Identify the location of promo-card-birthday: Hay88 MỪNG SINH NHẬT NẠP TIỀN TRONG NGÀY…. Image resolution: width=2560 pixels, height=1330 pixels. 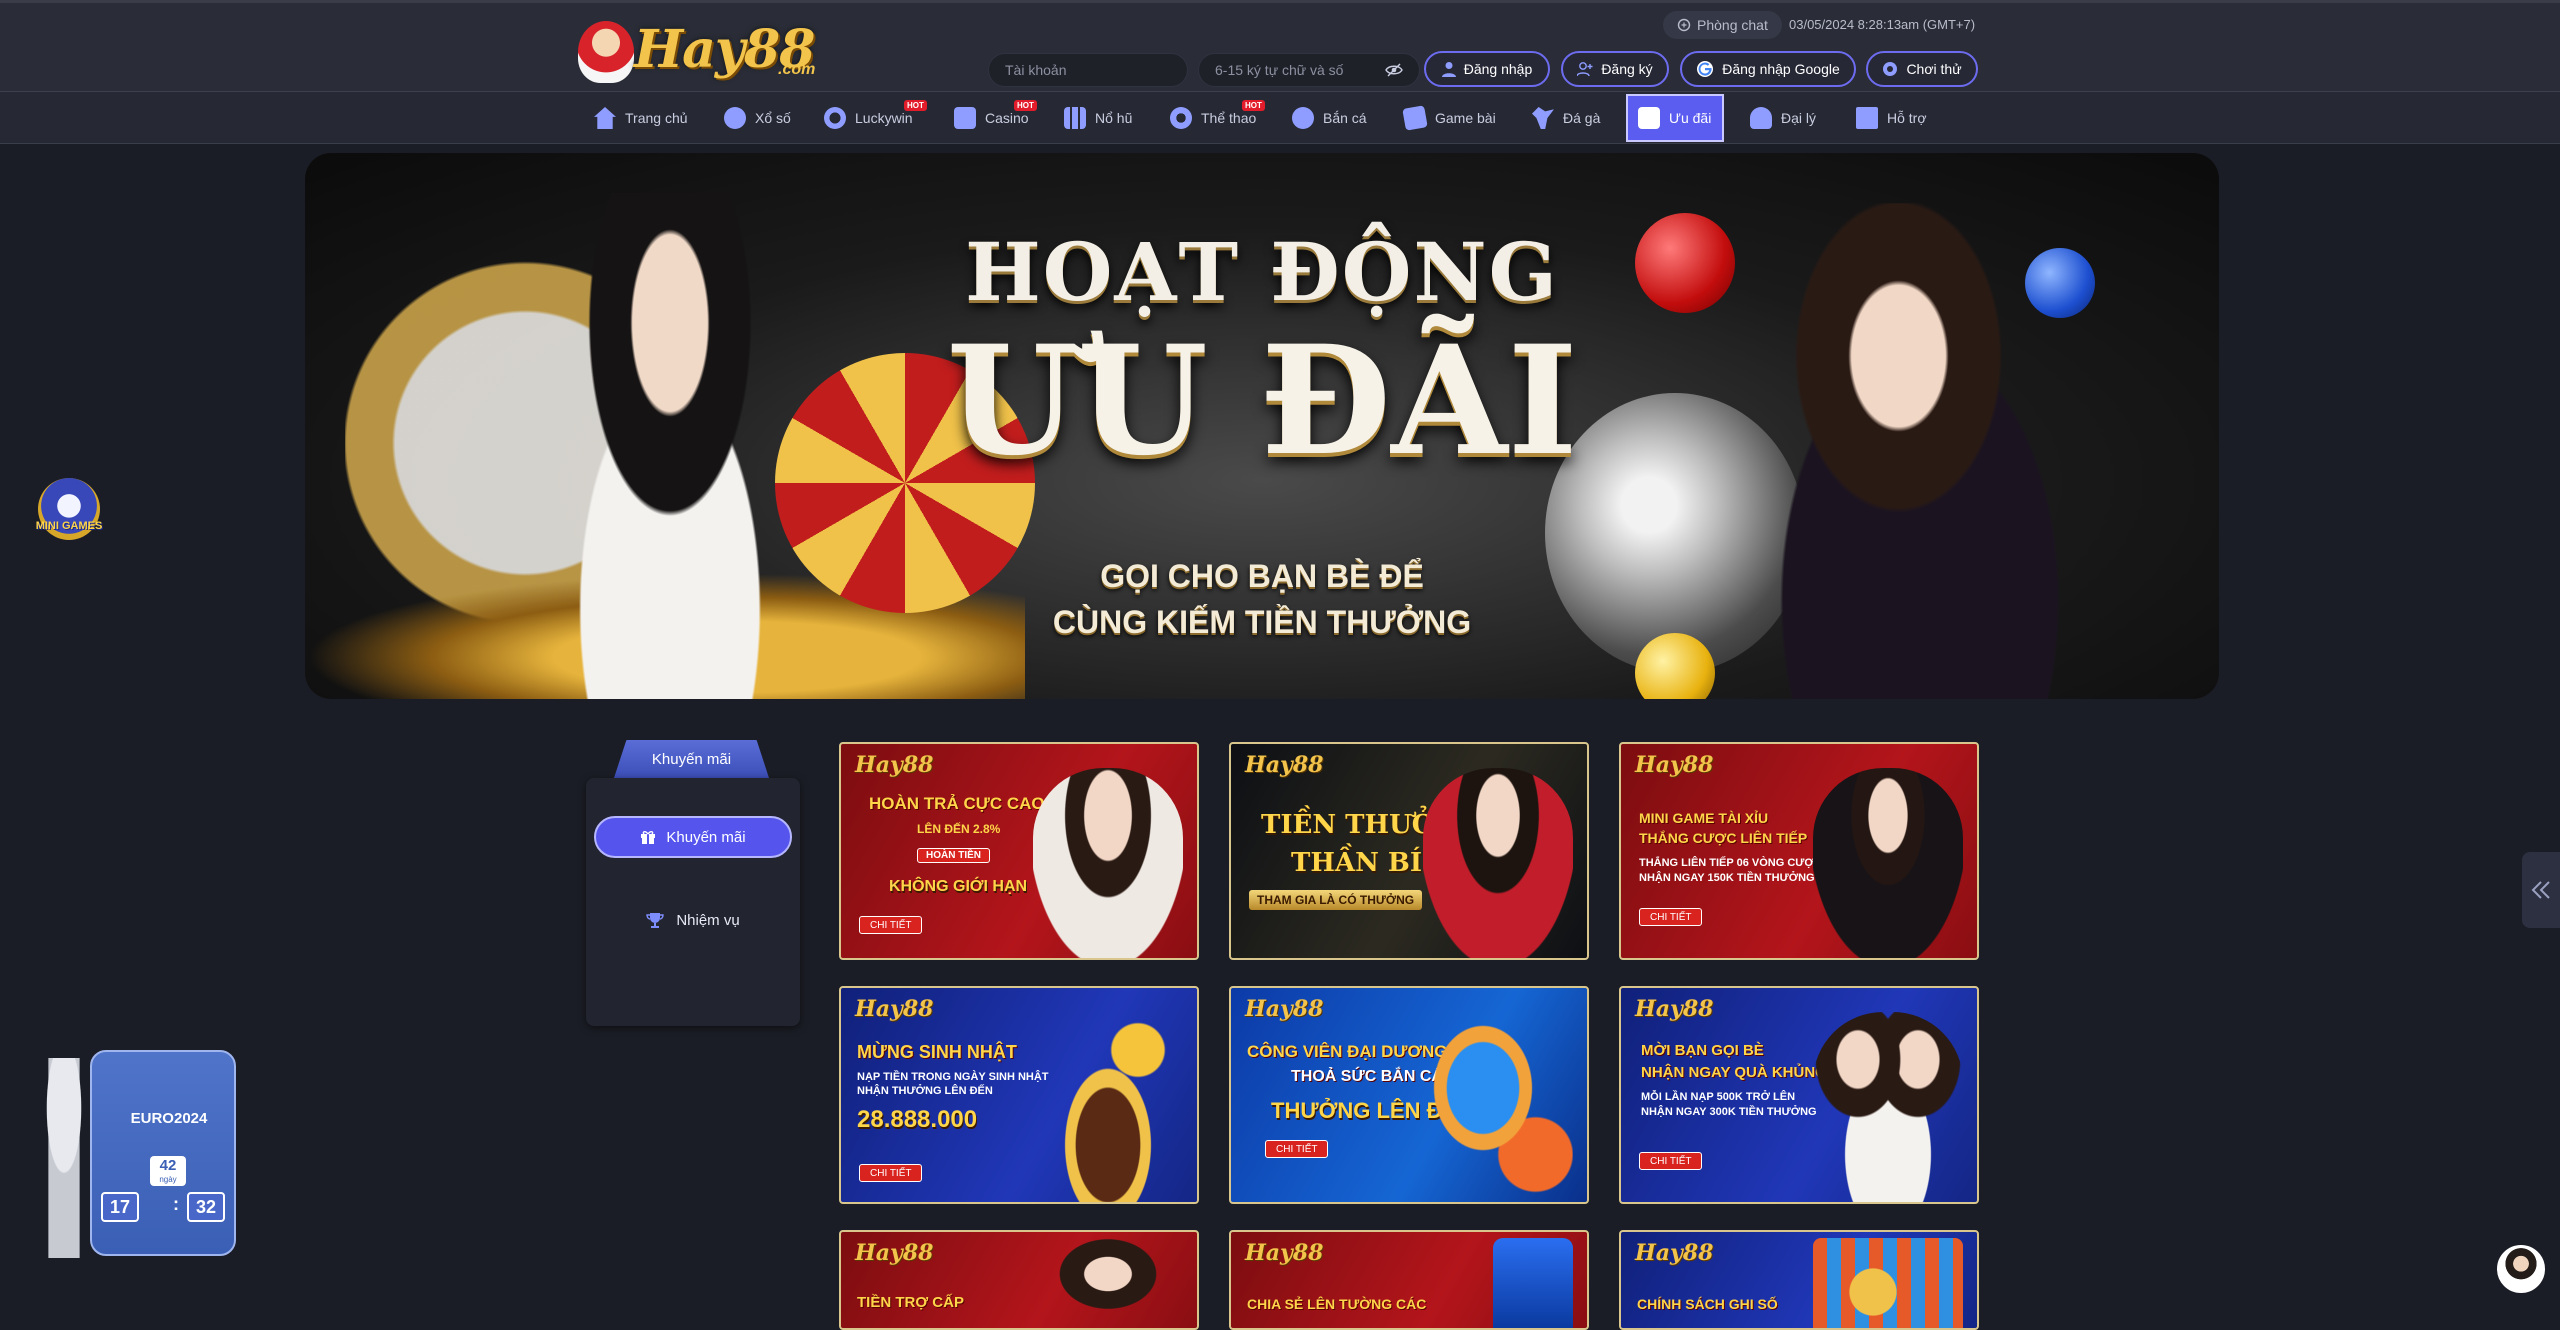
(1019, 1095).